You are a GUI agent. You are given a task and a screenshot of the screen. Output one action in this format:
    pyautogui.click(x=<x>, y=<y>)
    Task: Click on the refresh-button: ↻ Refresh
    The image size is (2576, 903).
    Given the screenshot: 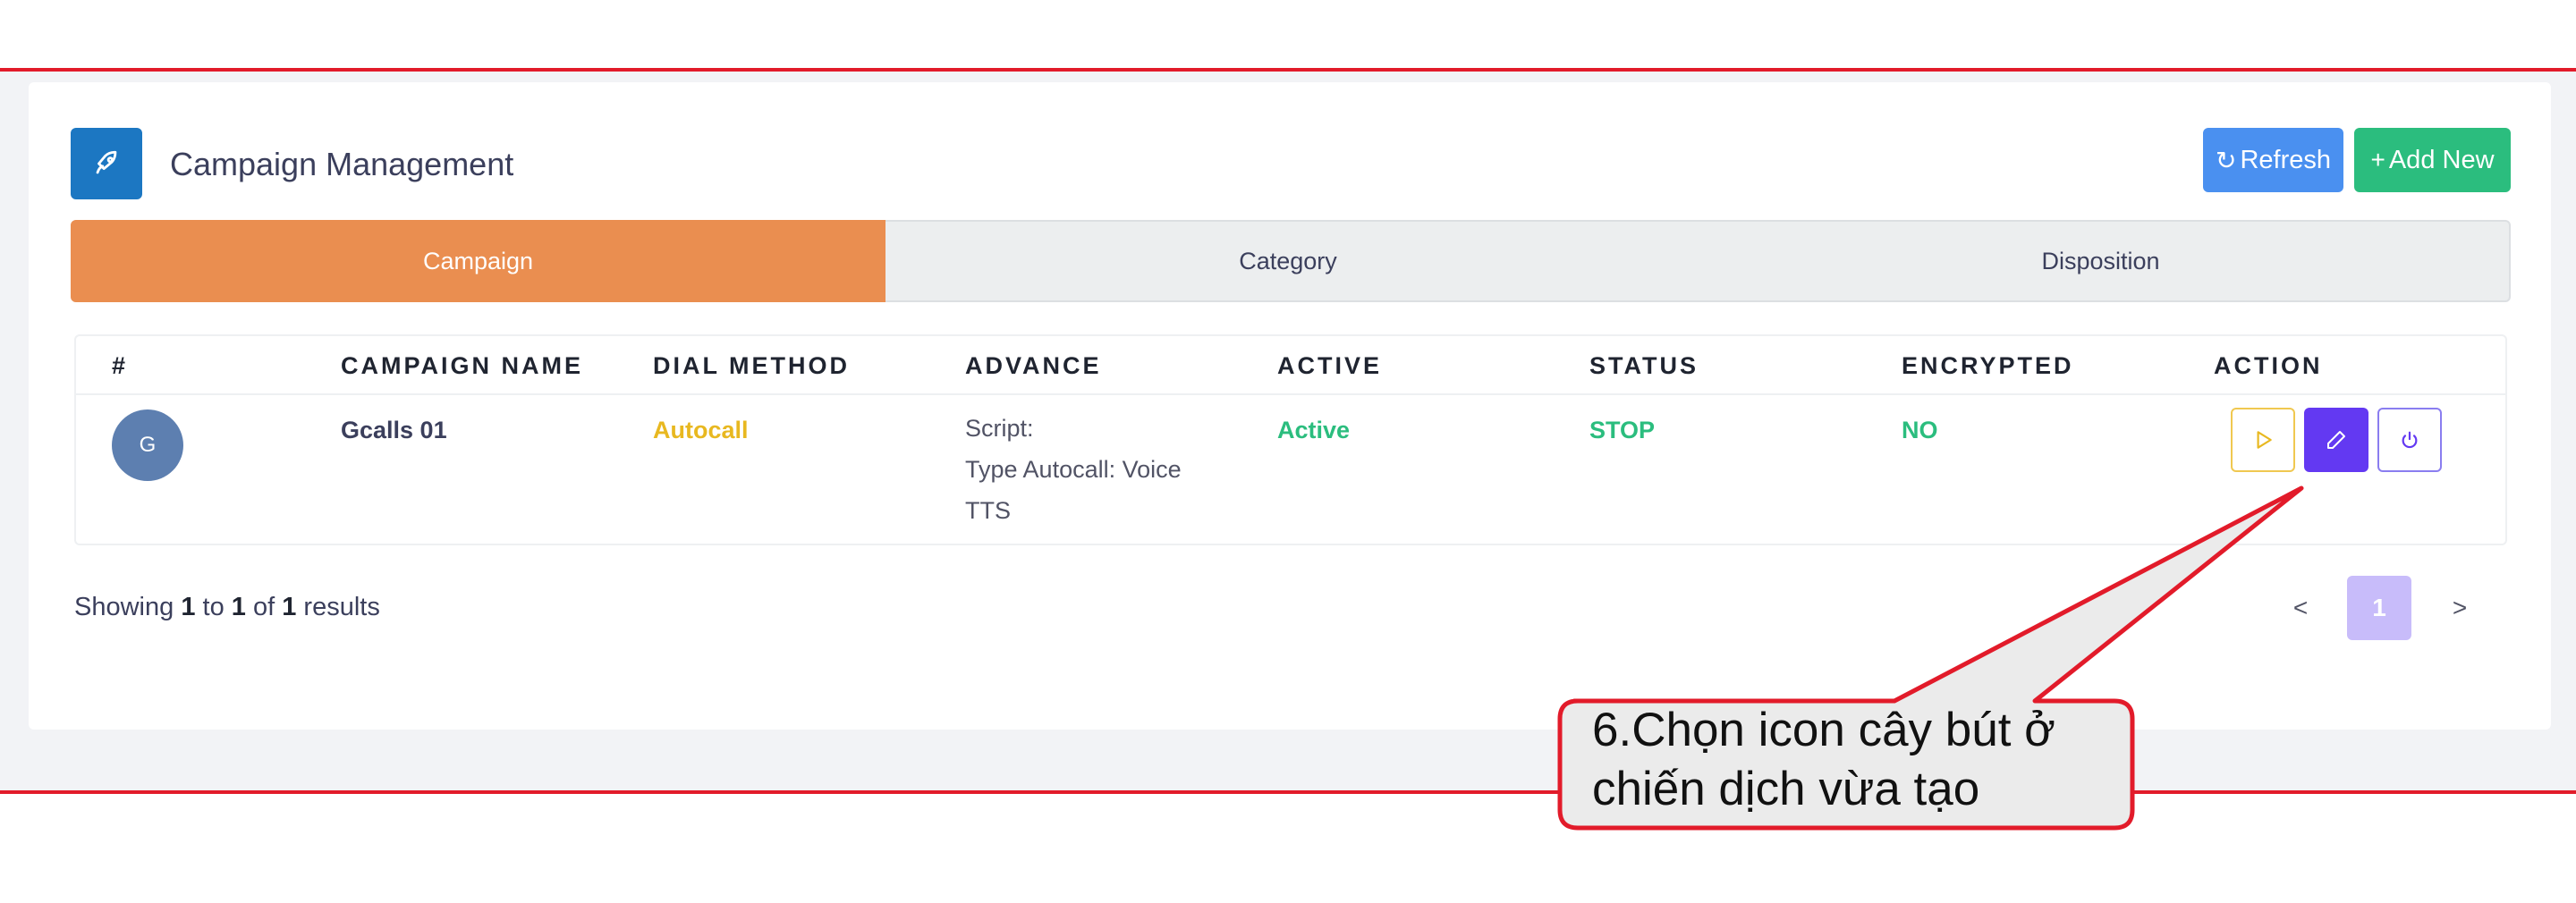 What is the action you would take?
    pyautogui.click(x=2273, y=160)
    